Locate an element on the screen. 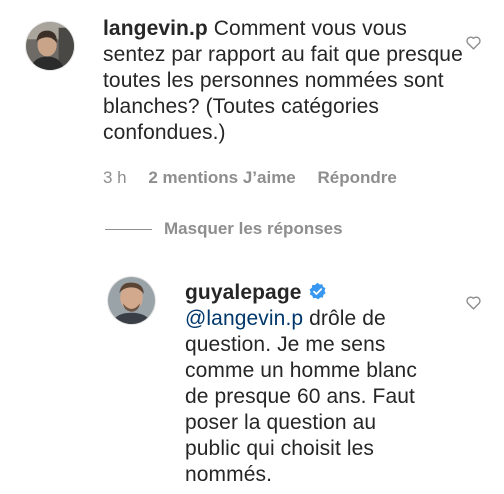 The height and width of the screenshot is (494, 504). hide-replies-label: Masquer les réponses is located at coordinates (253, 228).